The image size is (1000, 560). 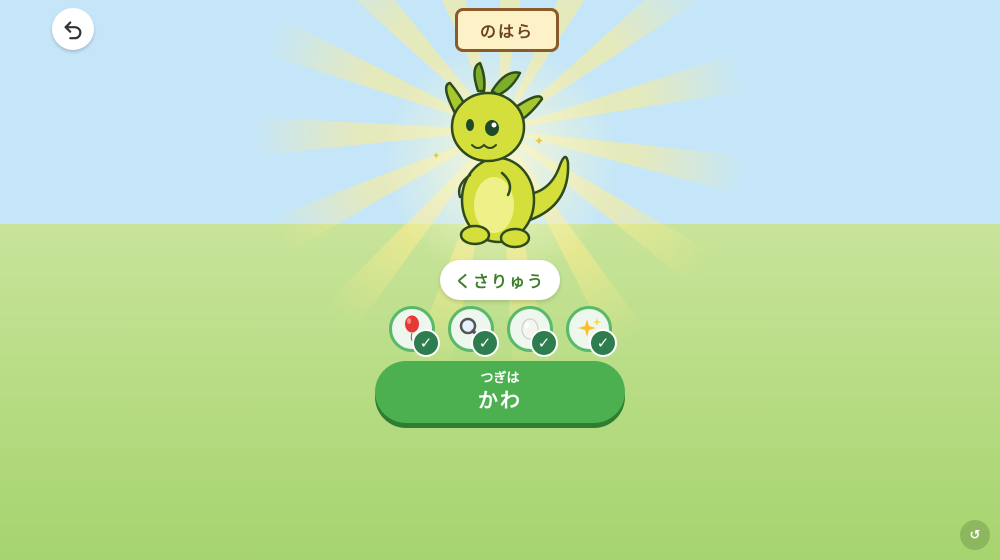 What do you see at coordinates (500, 378) in the screenshot?
I see `next-button-sub-label: つぎは` at bounding box center [500, 378].